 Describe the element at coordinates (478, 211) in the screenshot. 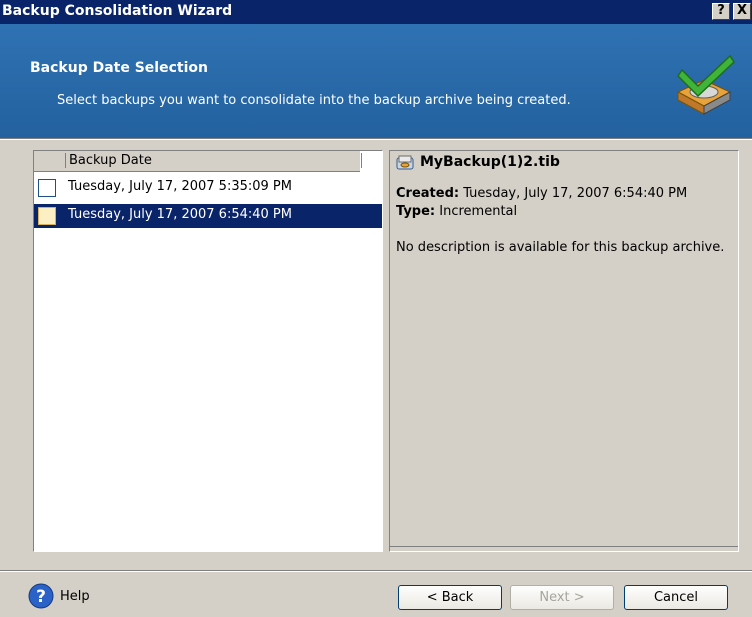

I see `type-value: Incremental` at that location.